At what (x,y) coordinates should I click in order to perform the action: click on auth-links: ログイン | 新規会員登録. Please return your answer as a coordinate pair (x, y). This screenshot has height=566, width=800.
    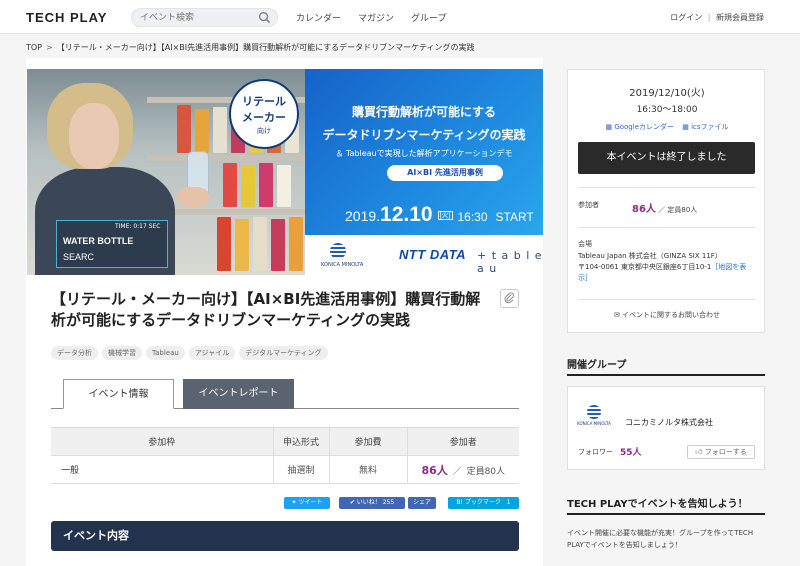
    Looking at the image, I should click on (717, 17).